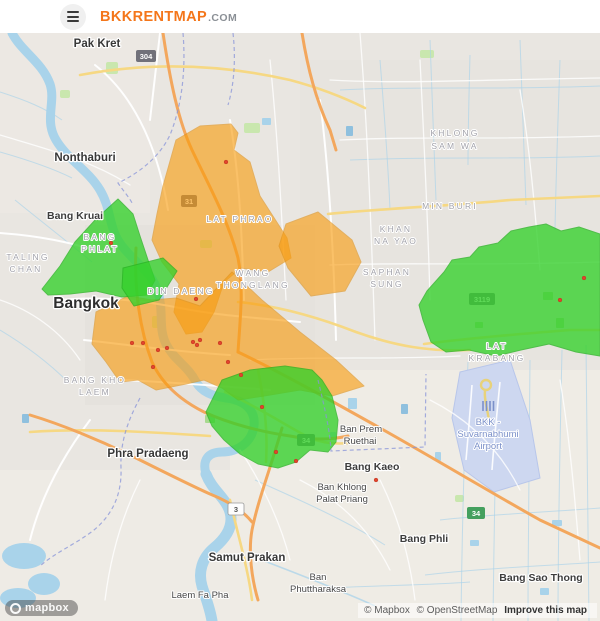  I want to click on menu-button, so click(73, 16).